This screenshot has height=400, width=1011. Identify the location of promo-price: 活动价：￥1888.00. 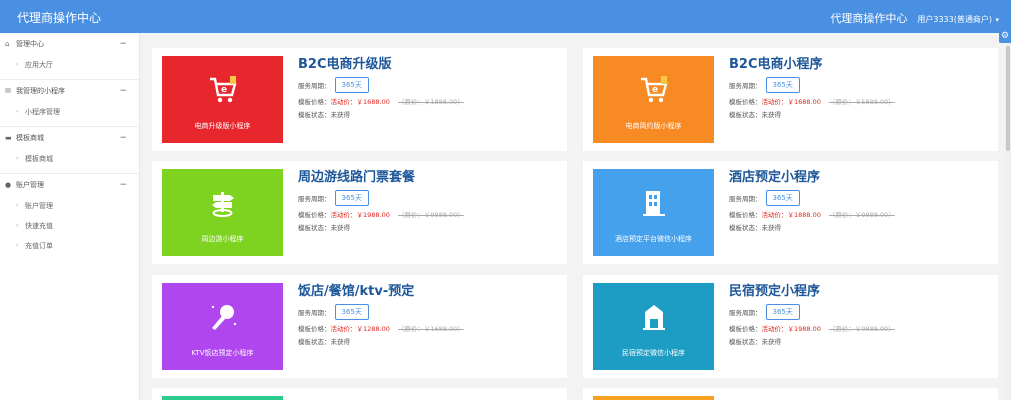
(791, 215).